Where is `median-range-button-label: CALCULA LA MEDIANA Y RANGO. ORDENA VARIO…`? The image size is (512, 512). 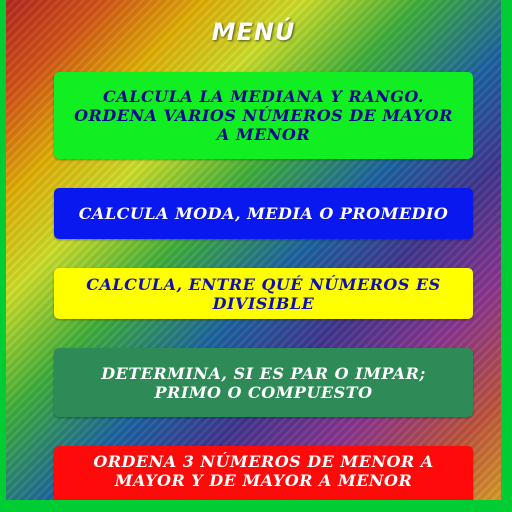 median-range-button-label: CALCULA LA MEDIANA Y RANGO. ORDENA VARIO… is located at coordinates (263, 115).